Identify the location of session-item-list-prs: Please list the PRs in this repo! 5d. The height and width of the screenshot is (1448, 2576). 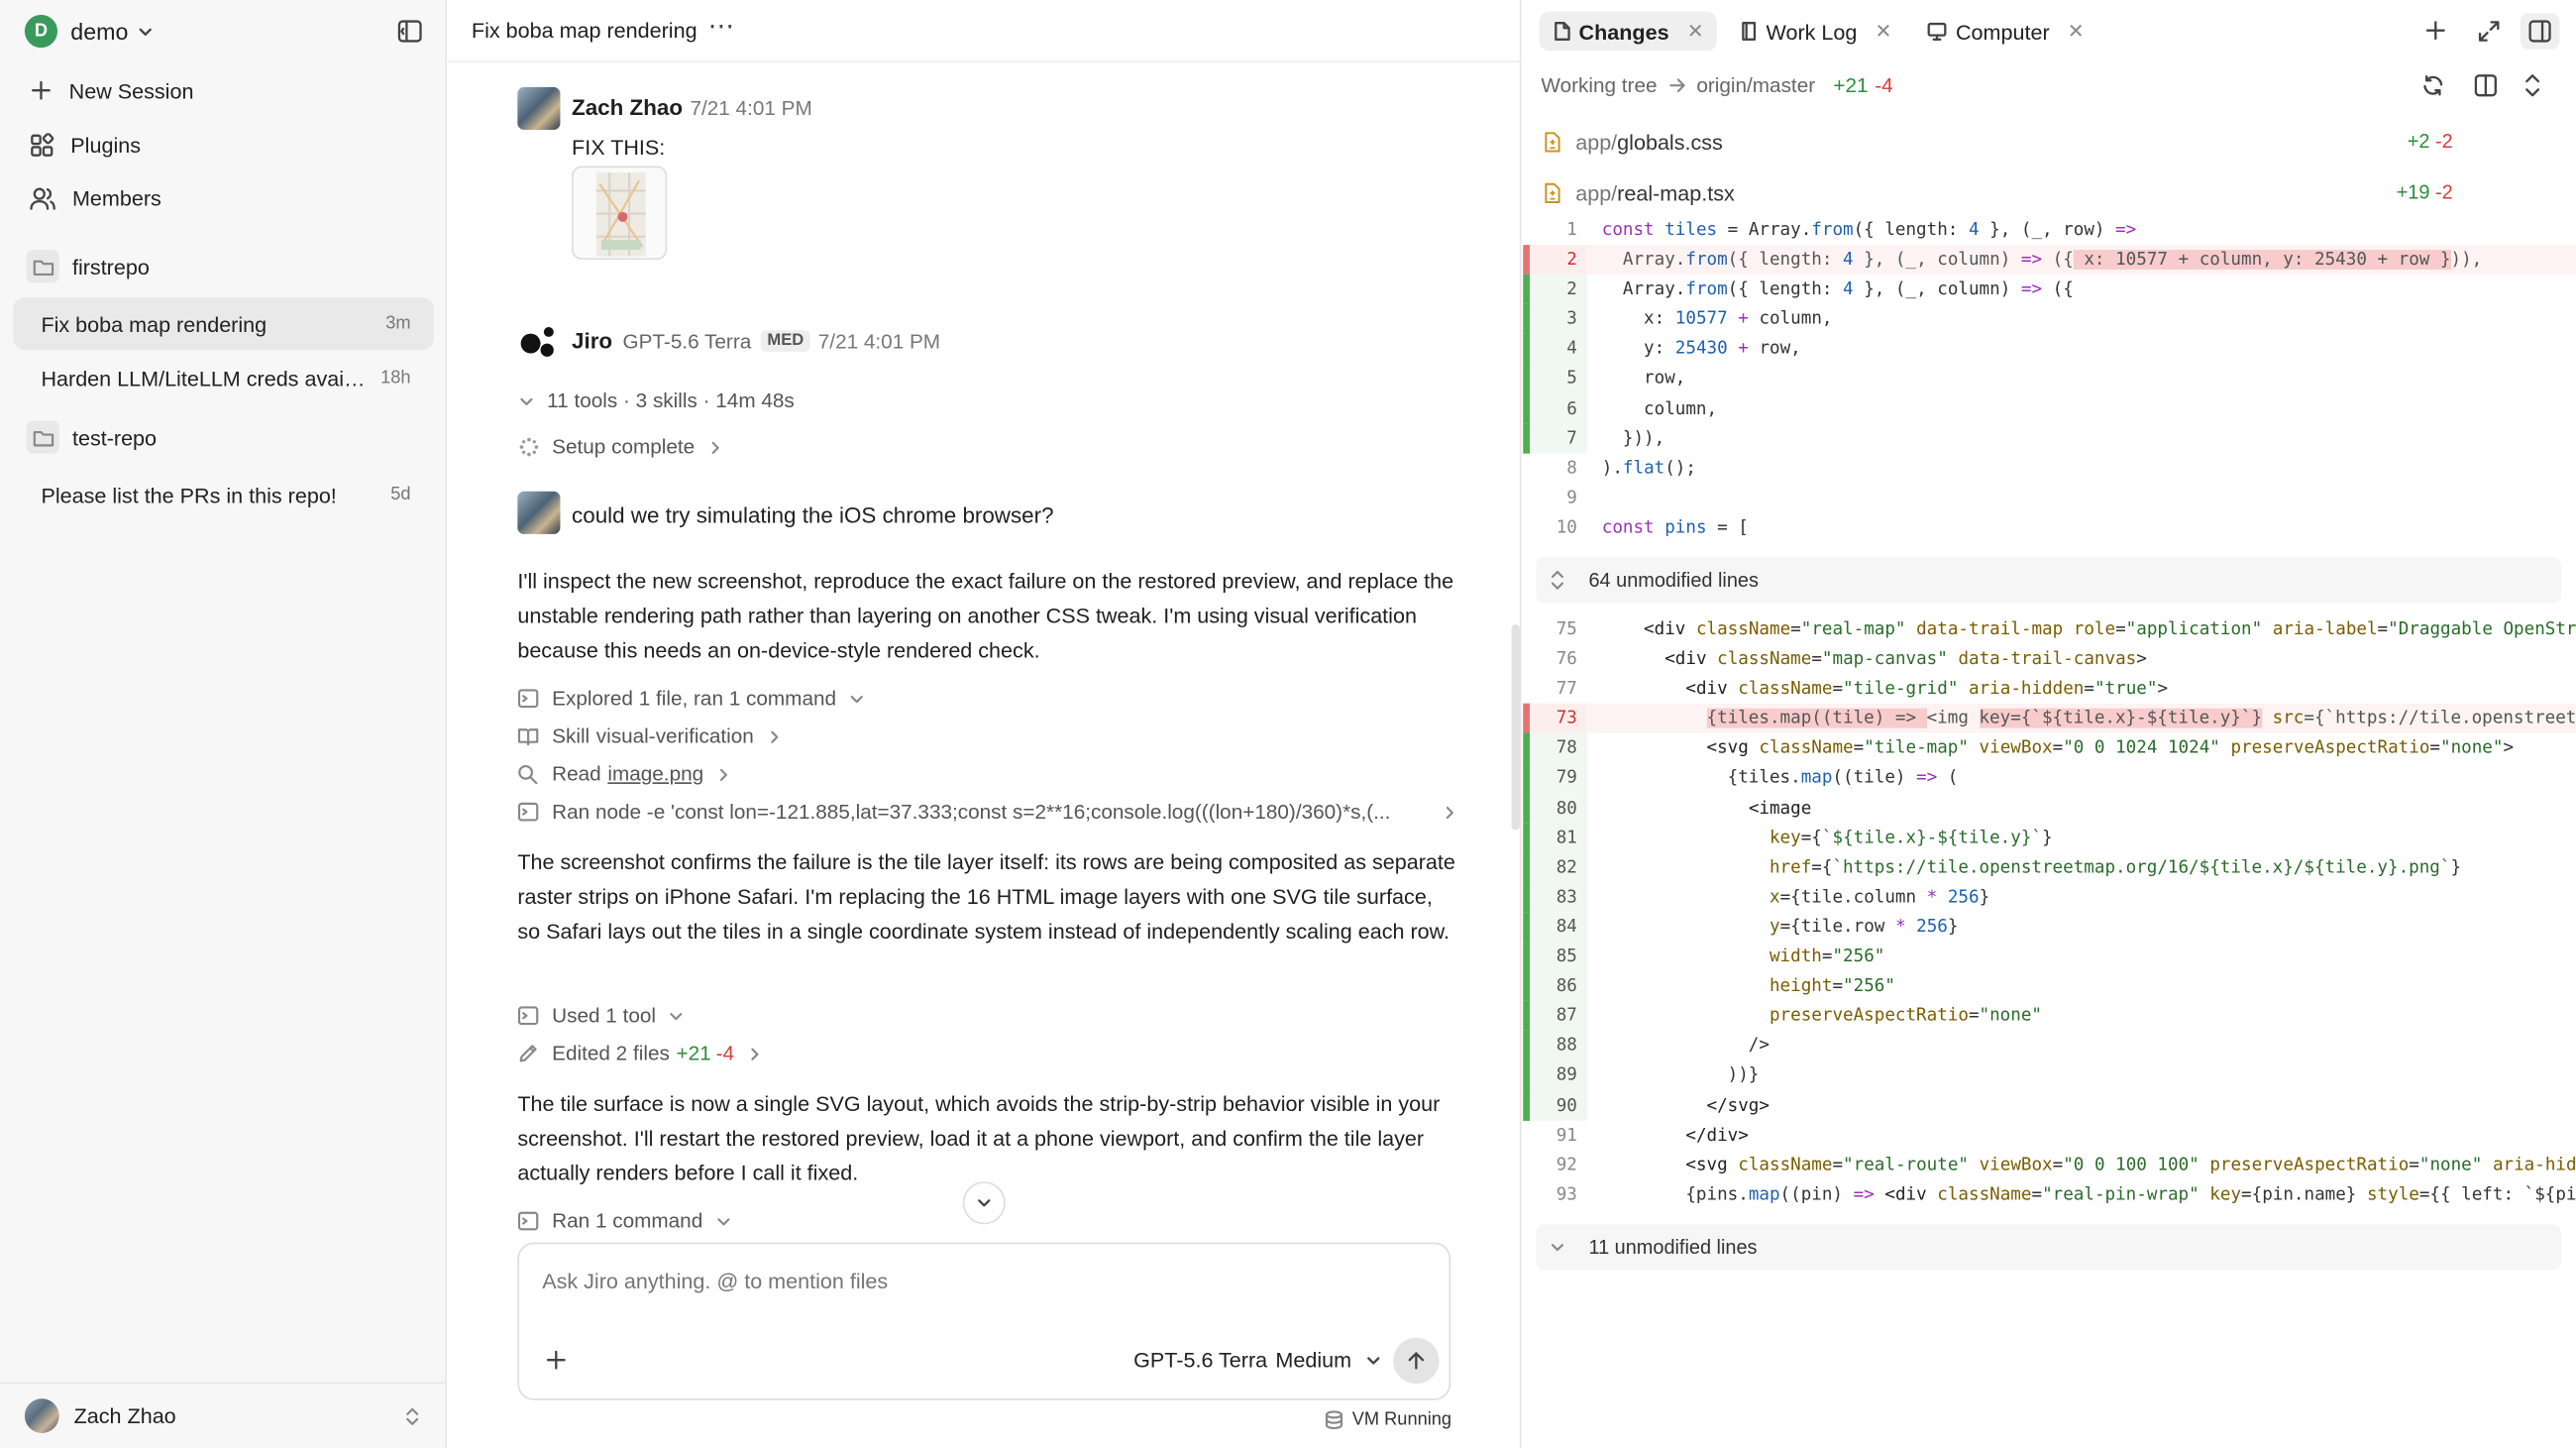
(223, 495).